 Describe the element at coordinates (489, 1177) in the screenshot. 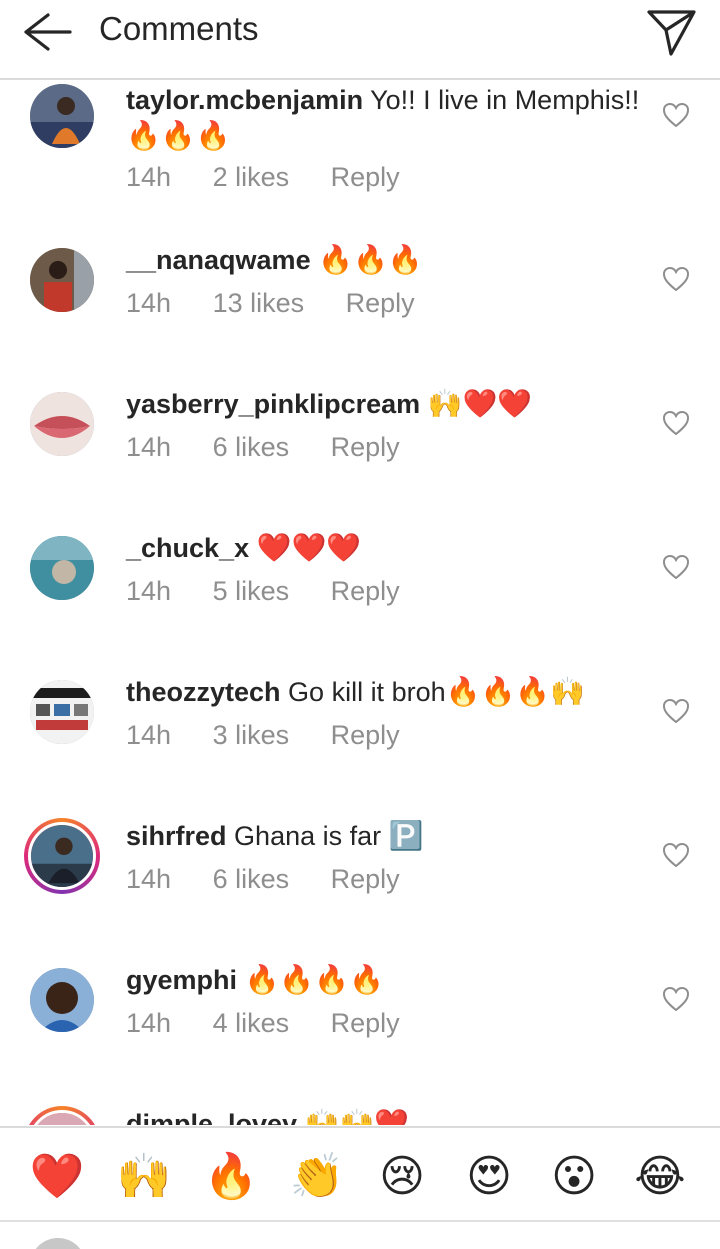

I see `reaction-heart-eyes-emoji: 😍` at that location.